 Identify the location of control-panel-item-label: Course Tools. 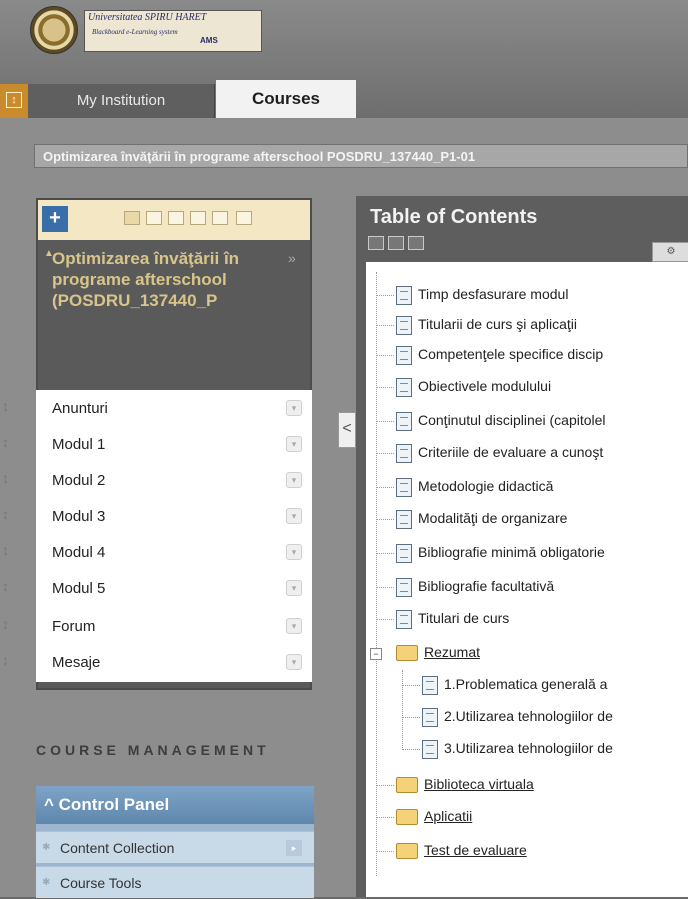
(101, 883).